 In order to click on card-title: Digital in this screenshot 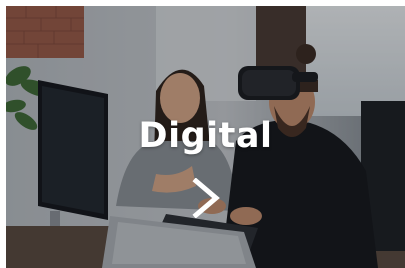, I will do `click(205, 136)`.